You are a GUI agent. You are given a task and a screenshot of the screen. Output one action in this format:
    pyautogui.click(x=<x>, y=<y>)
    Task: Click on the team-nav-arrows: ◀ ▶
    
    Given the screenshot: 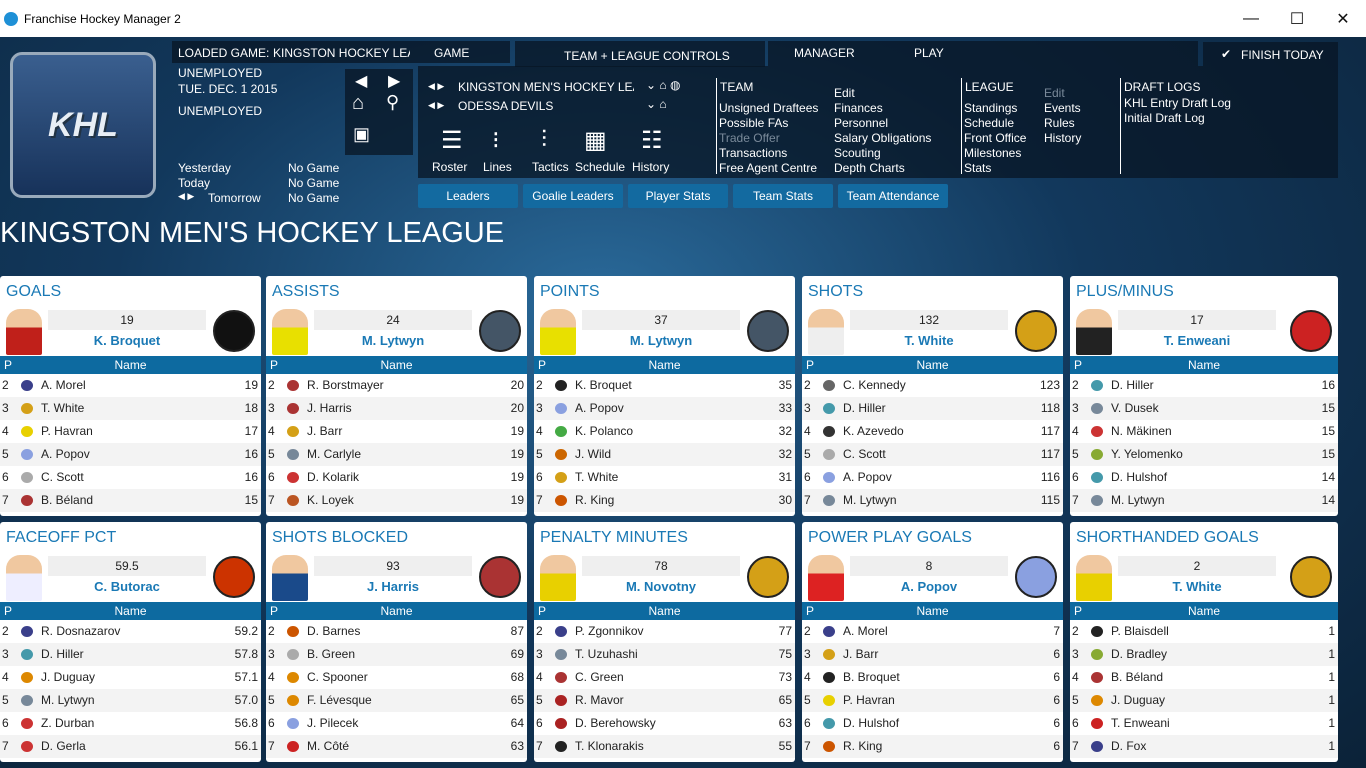 What is the action you would take?
    pyautogui.click(x=436, y=105)
    